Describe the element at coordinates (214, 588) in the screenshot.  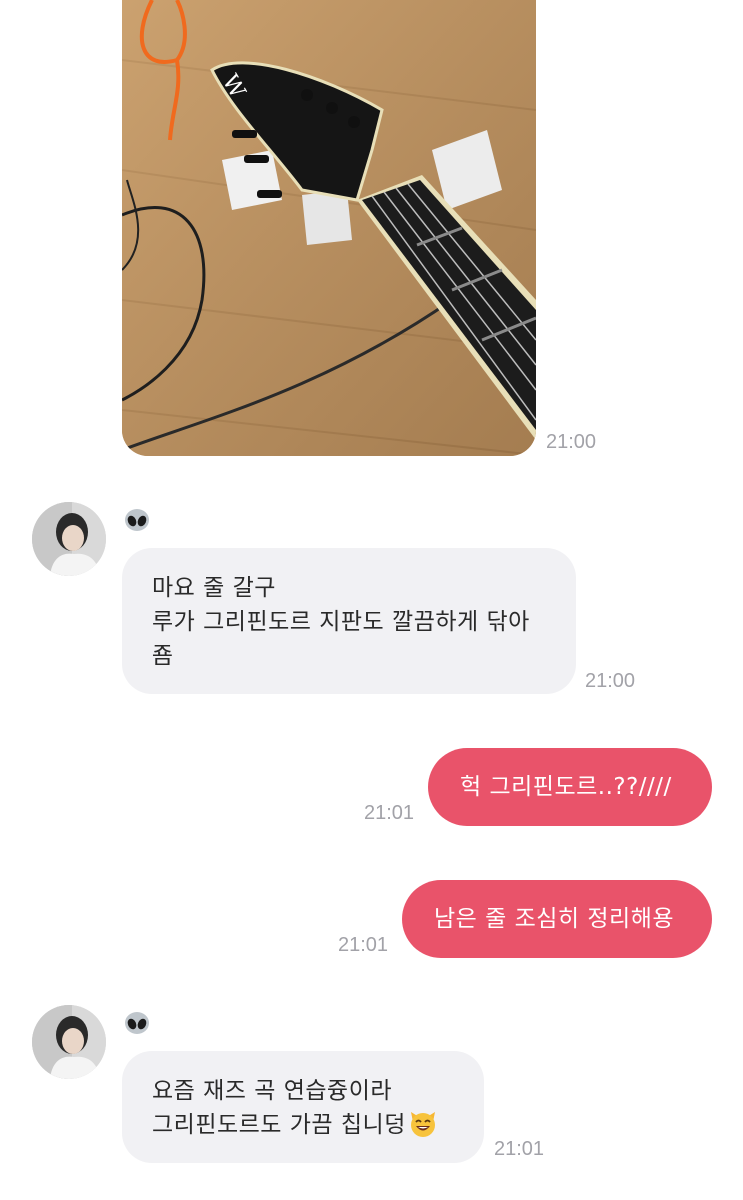
I see `message-line: 마요 줄 갈구` at that location.